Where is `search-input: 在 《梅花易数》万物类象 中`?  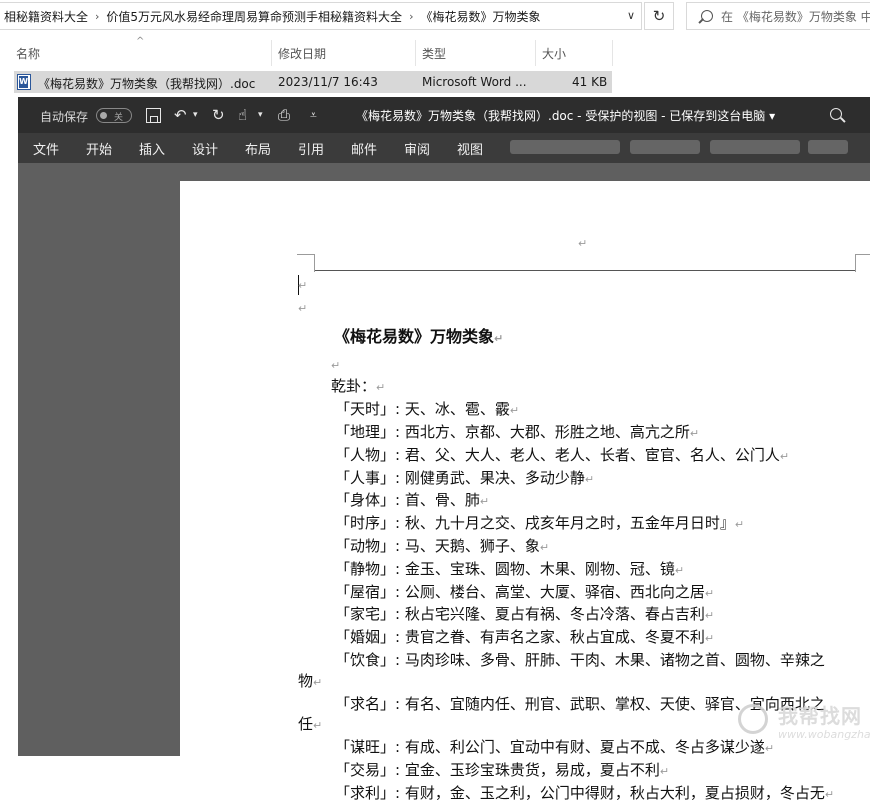 search-input: 在 《梅花易数》万物类象 中 is located at coordinates (778, 16).